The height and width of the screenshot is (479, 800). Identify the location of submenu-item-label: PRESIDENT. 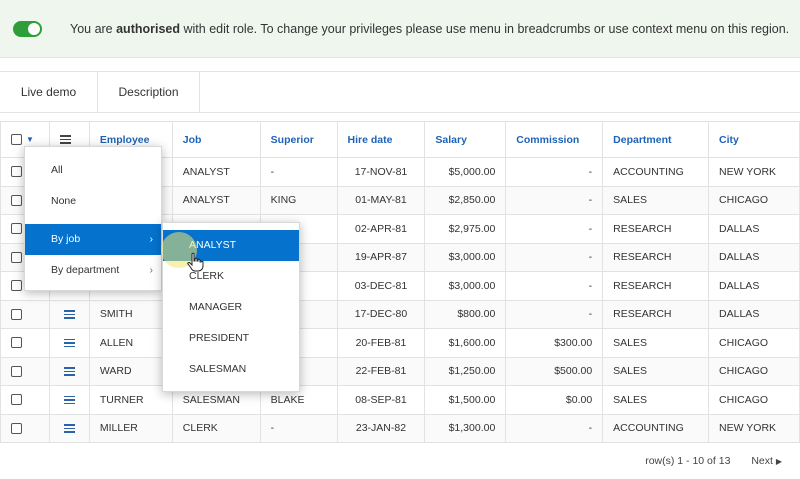
(219, 338).